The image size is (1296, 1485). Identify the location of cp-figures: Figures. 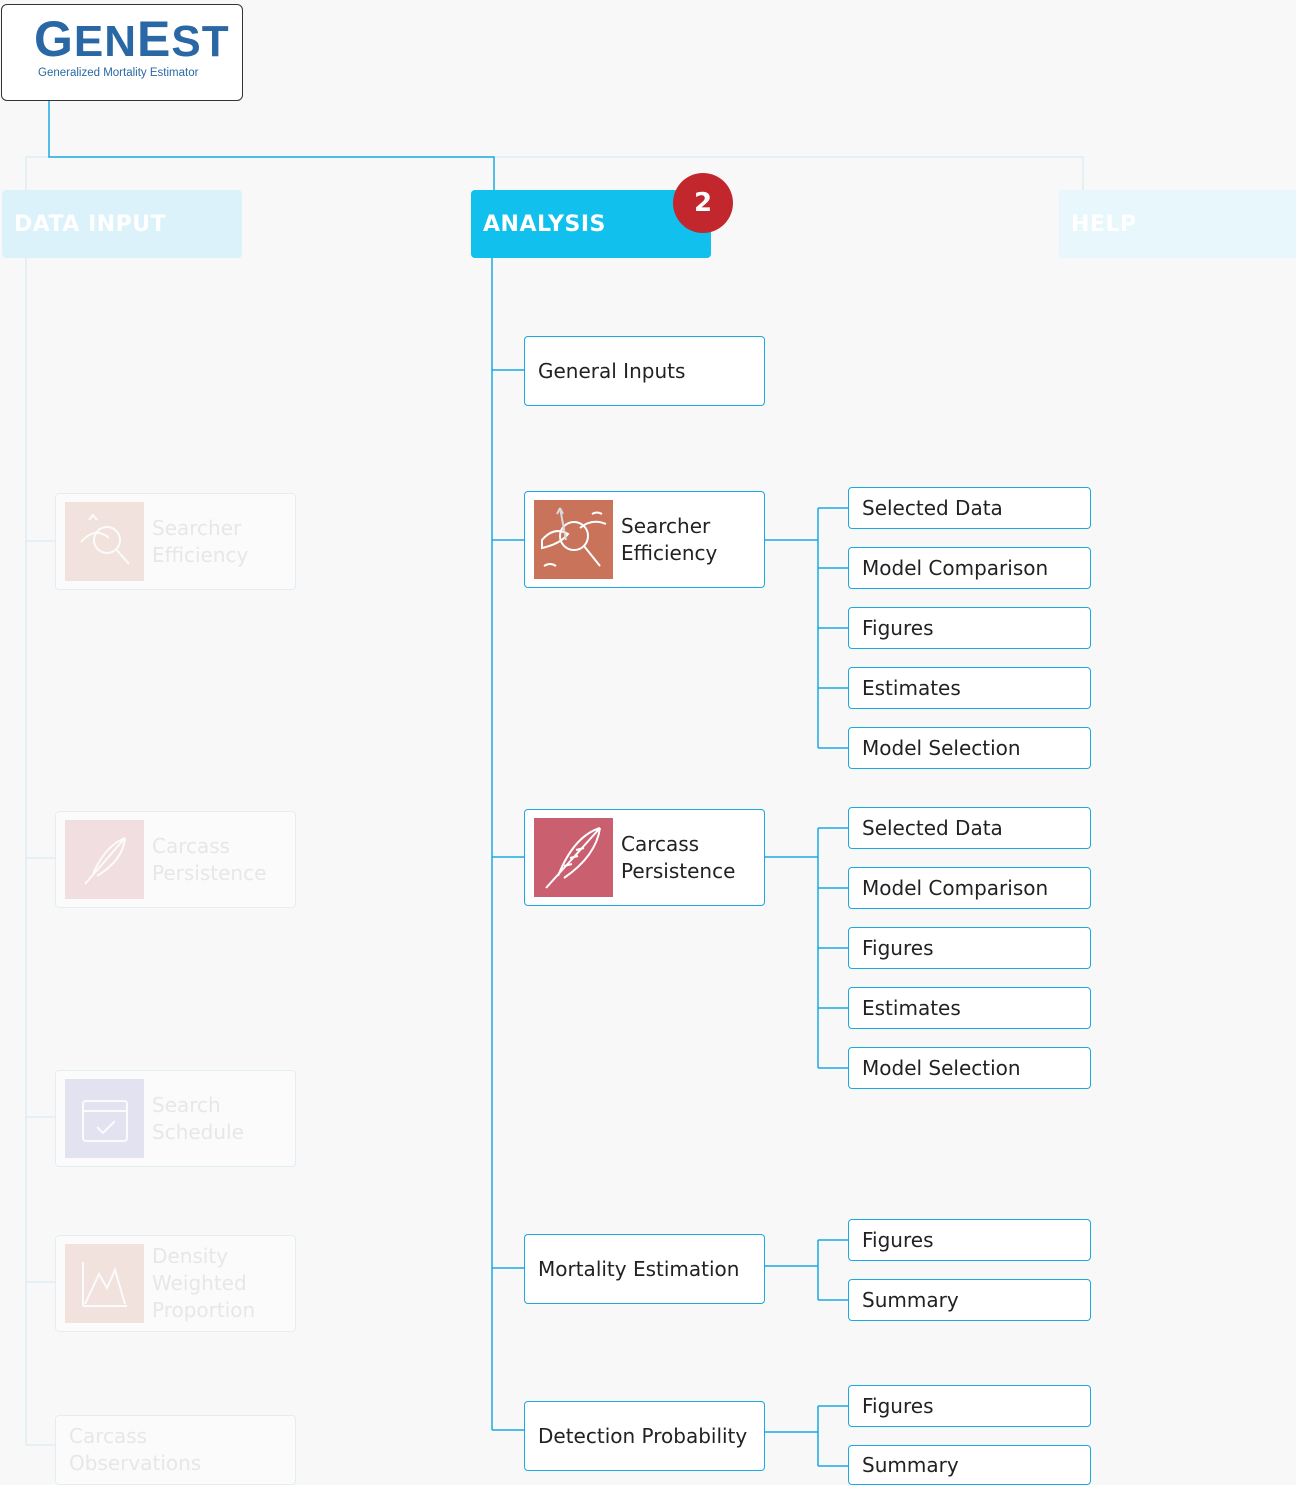
(969, 948).